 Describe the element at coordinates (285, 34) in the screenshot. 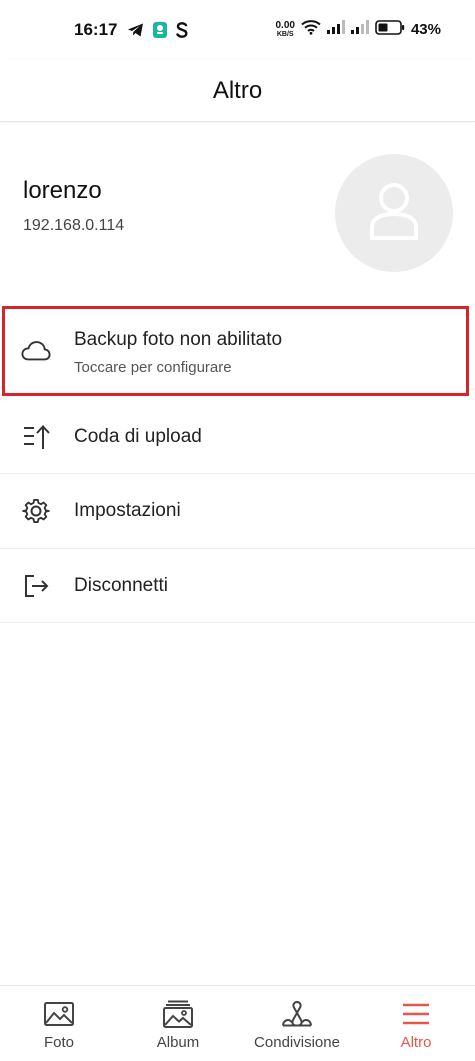

I see `net-speed-unit: KB/S` at that location.